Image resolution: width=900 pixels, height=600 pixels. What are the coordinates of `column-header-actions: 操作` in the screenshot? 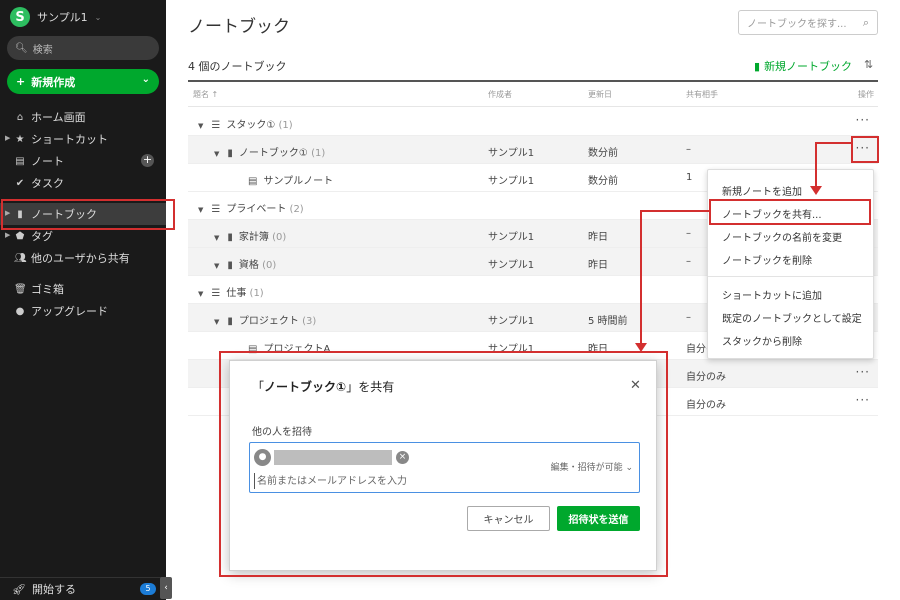 It's located at (866, 94).